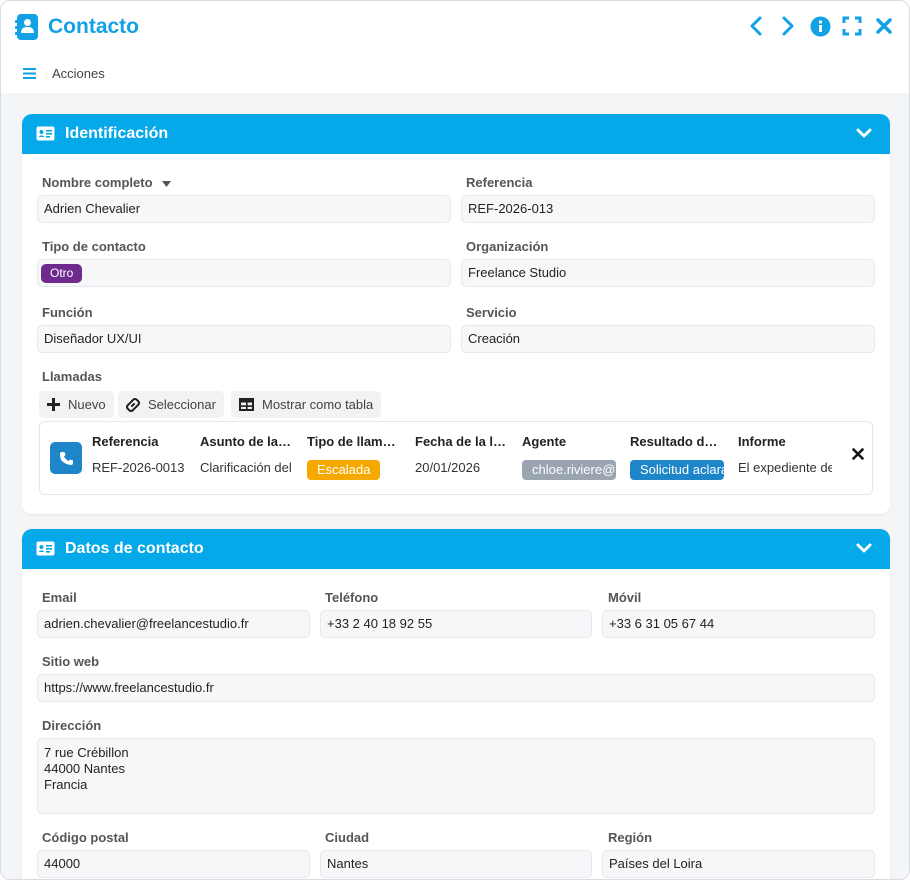  Describe the element at coordinates (85, 837) in the screenshot. I see `cp-label: Código postal` at that location.